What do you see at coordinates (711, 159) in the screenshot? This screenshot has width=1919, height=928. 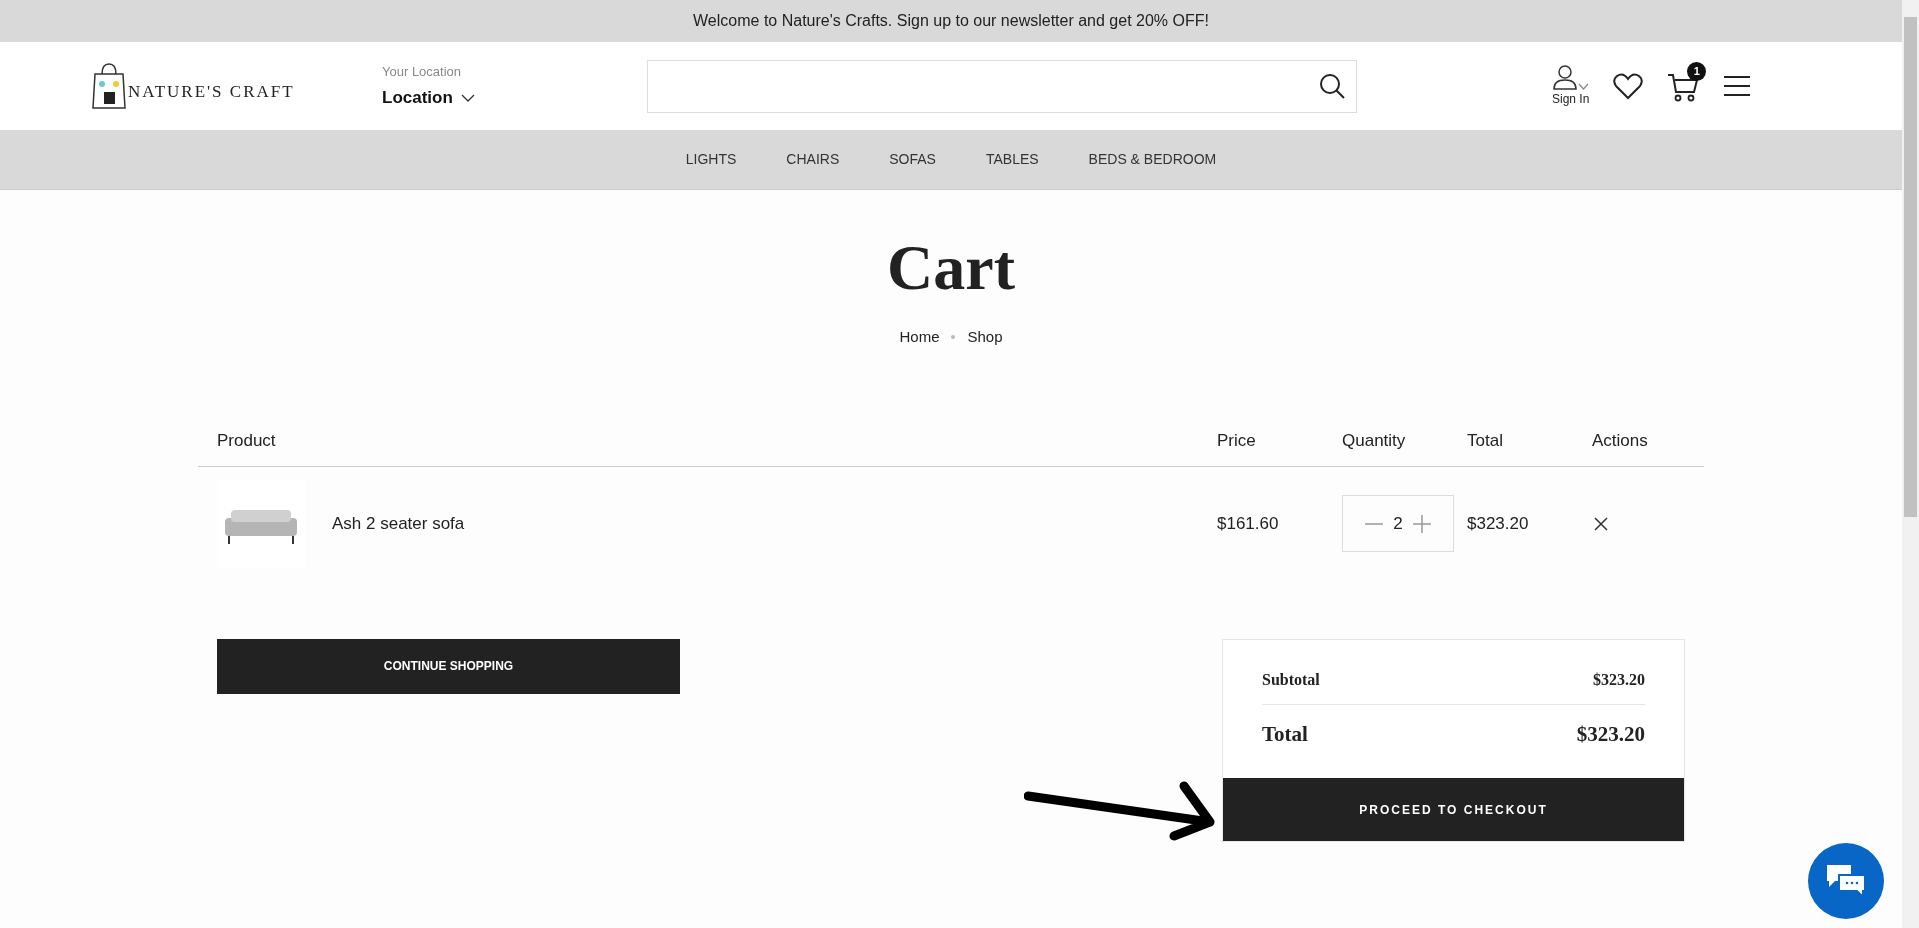 I see `nav-link: LIGHTS` at bounding box center [711, 159].